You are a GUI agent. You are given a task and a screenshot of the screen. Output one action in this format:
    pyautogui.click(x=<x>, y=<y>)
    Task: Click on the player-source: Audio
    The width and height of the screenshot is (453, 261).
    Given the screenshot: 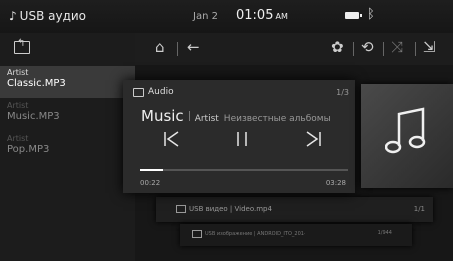 What is the action you would take?
    pyautogui.click(x=153, y=92)
    